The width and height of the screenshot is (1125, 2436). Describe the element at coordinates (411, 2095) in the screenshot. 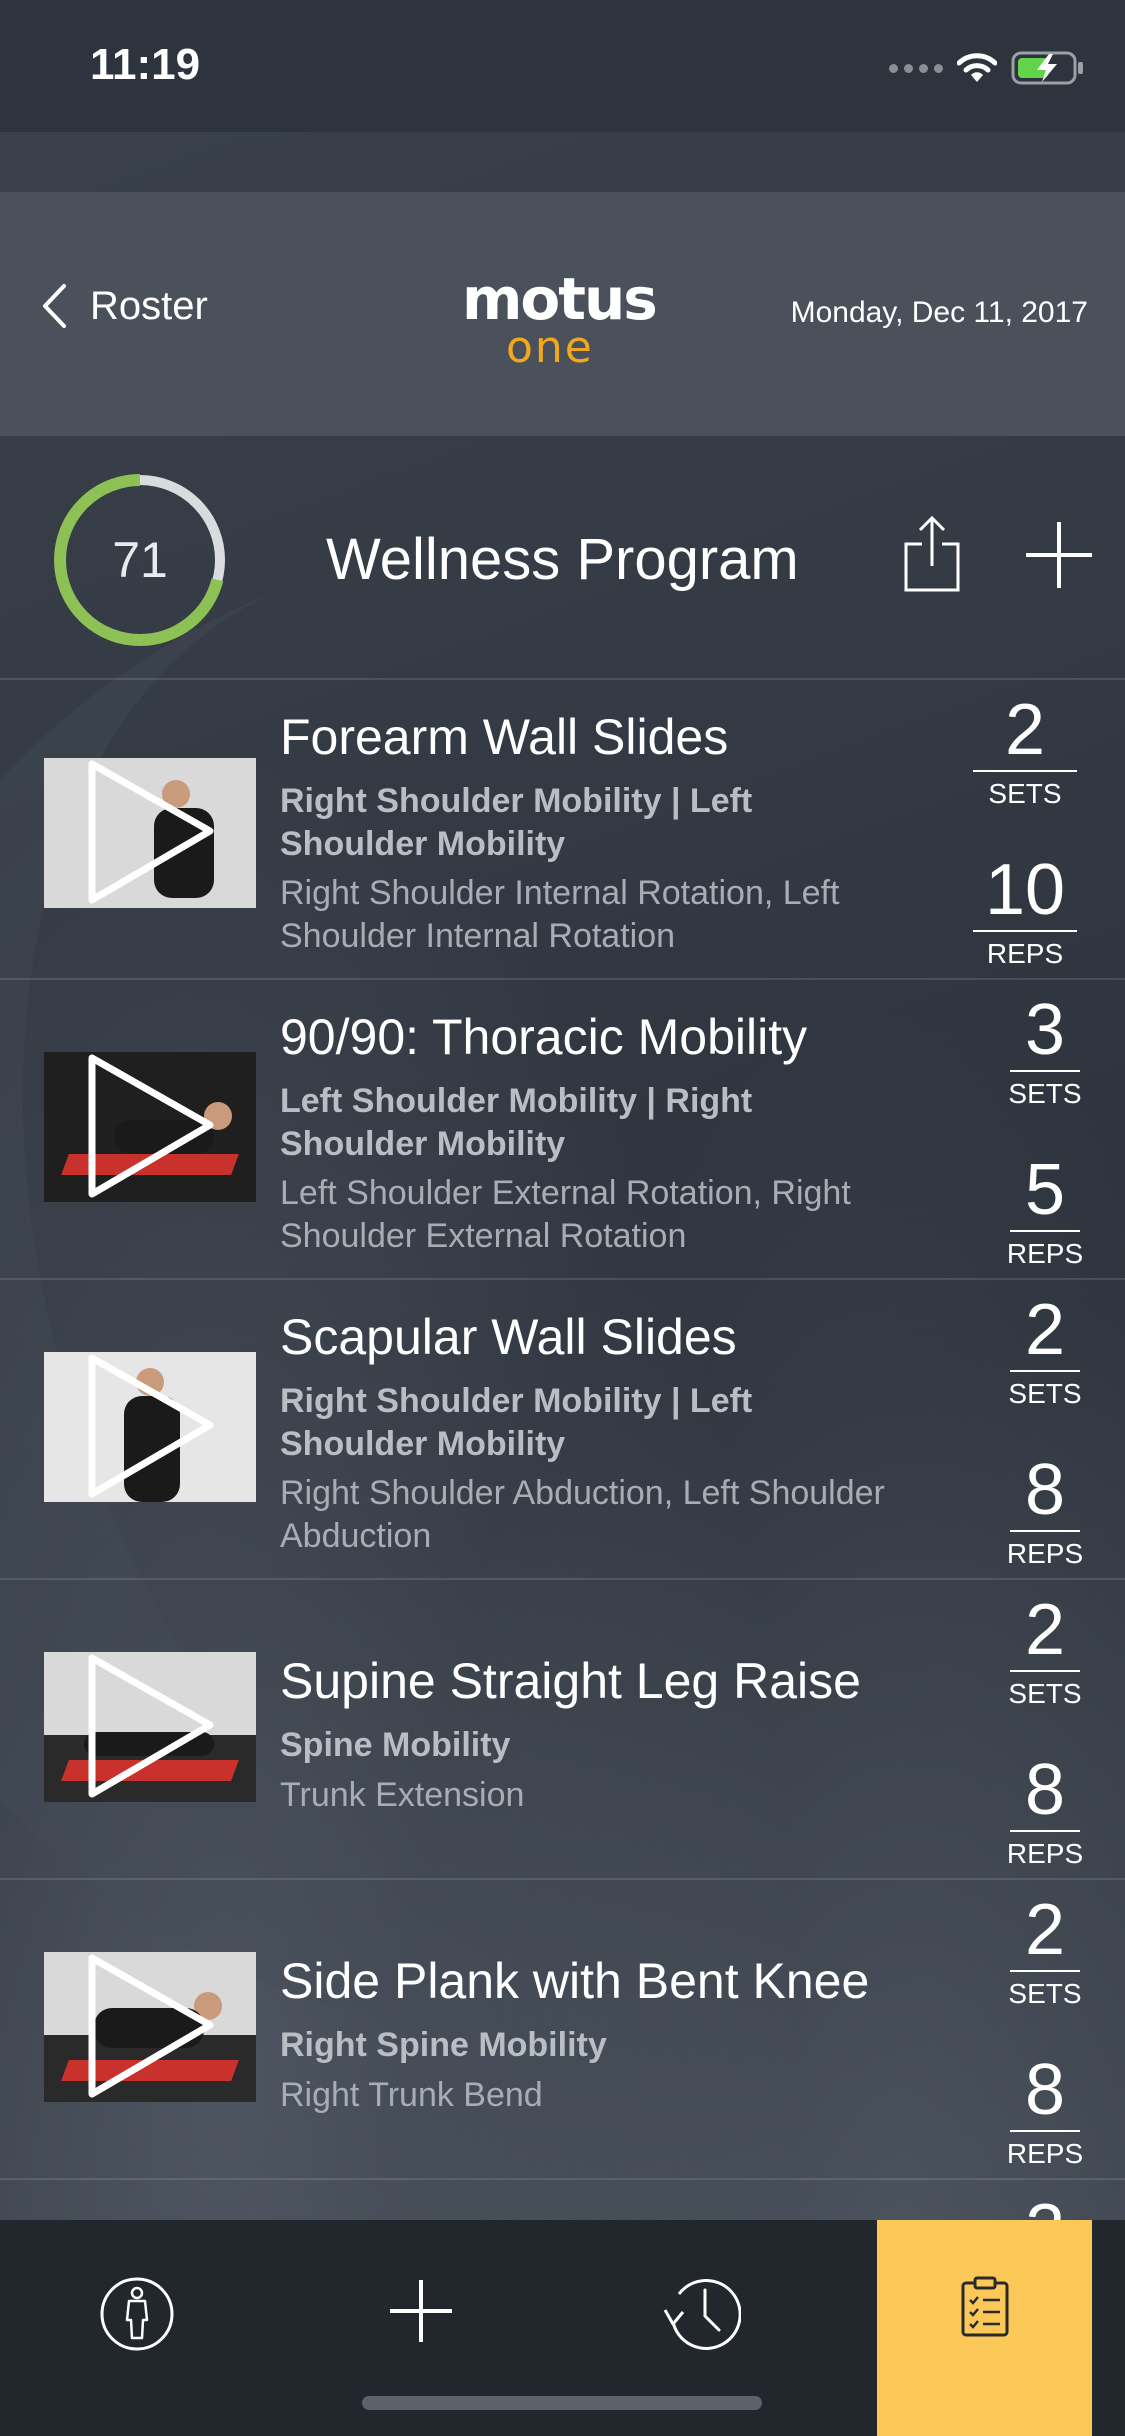

I see `exercise-detail: Right Trunk Bend` at that location.